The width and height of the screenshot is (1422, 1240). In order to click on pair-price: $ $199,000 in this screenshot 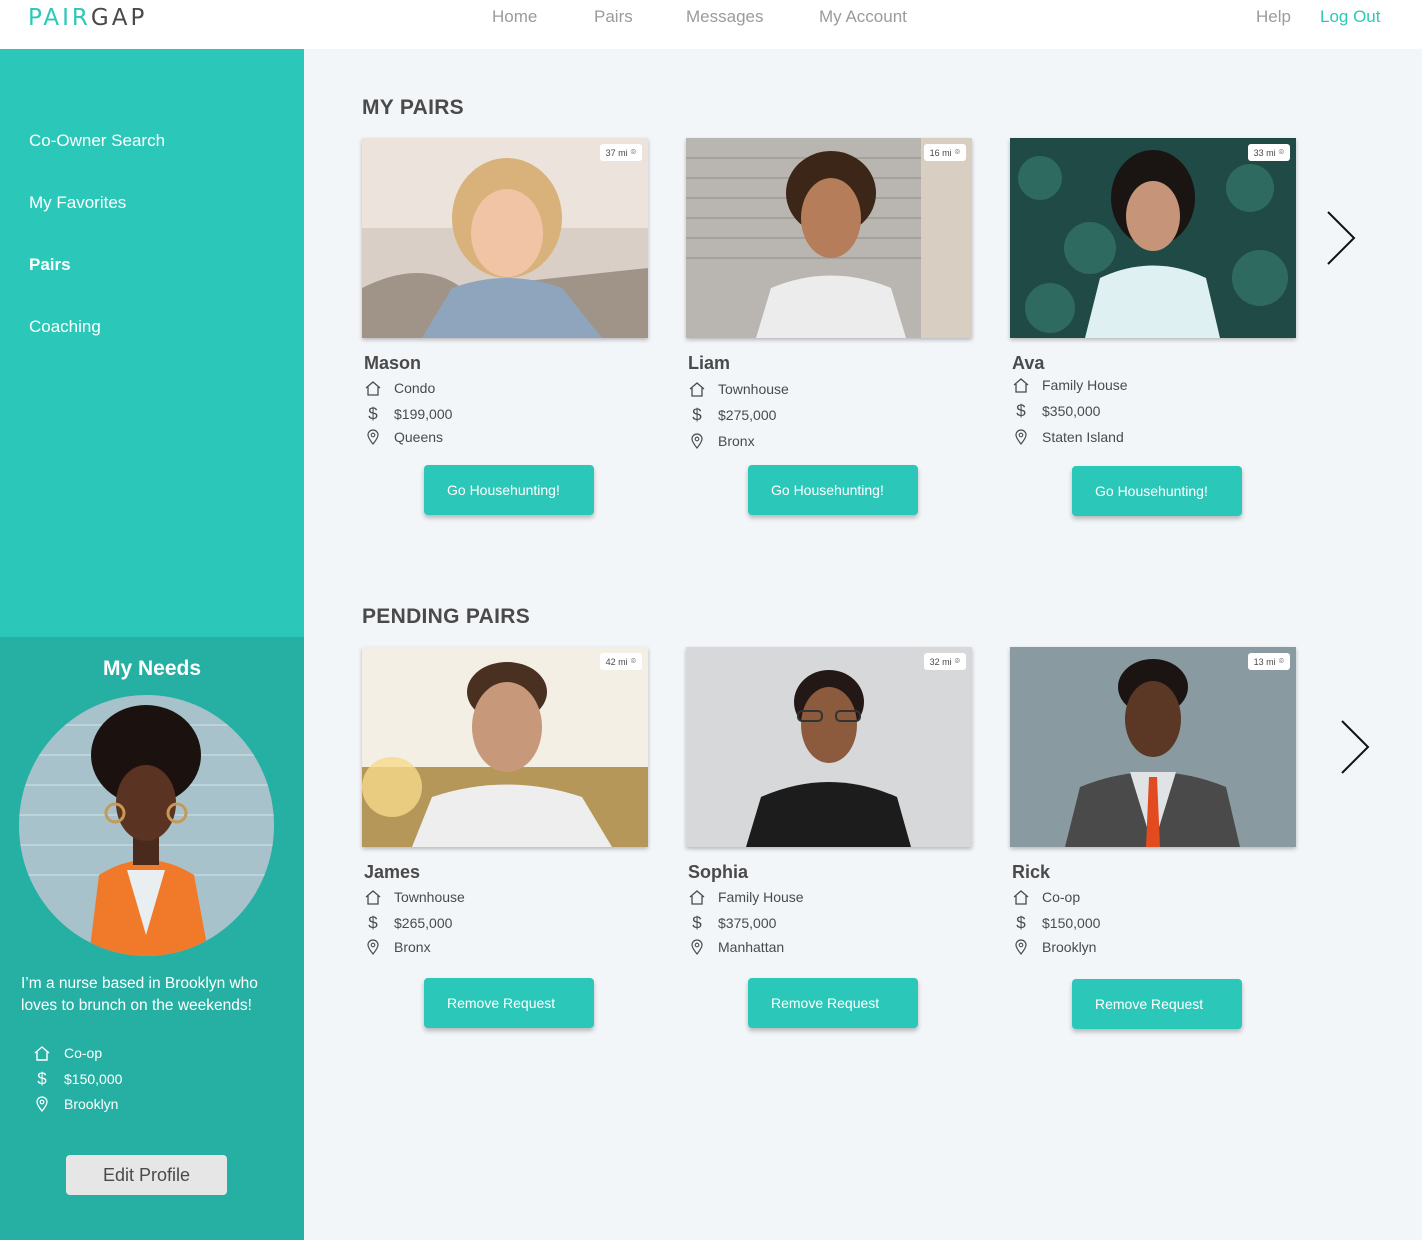, I will do `click(408, 413)`.